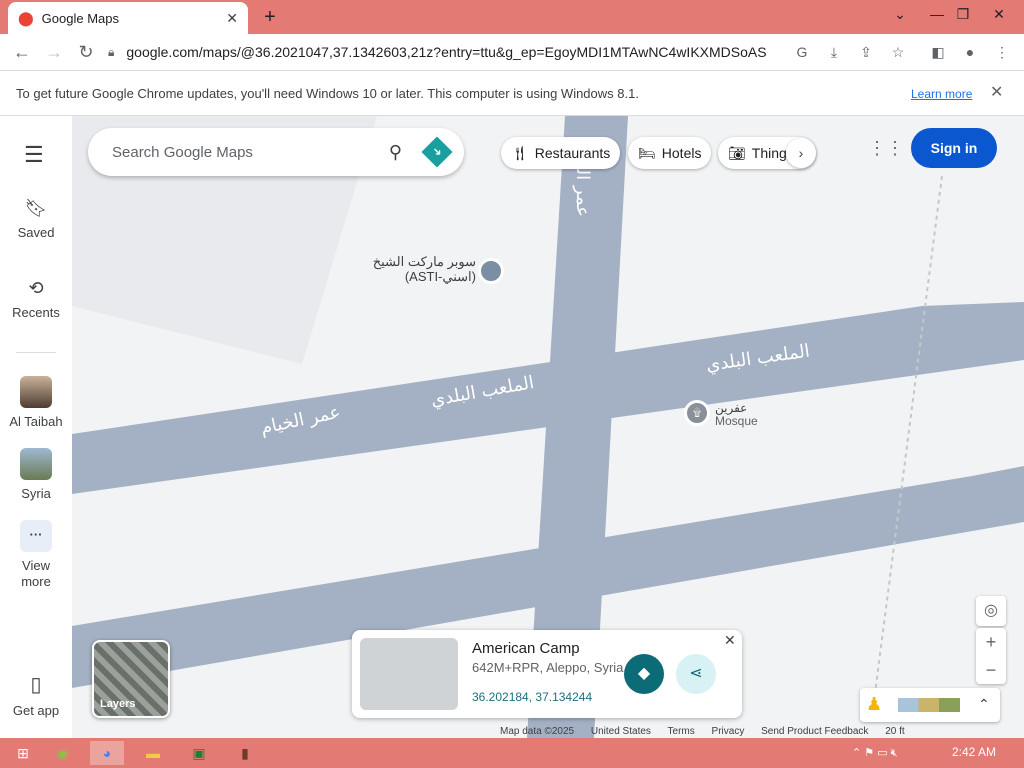 The image size is (1024, 768). Describe the element at coordinates (814, 731) in the screenshot. I see `feedback-link: Send Product Feedback` at that location.